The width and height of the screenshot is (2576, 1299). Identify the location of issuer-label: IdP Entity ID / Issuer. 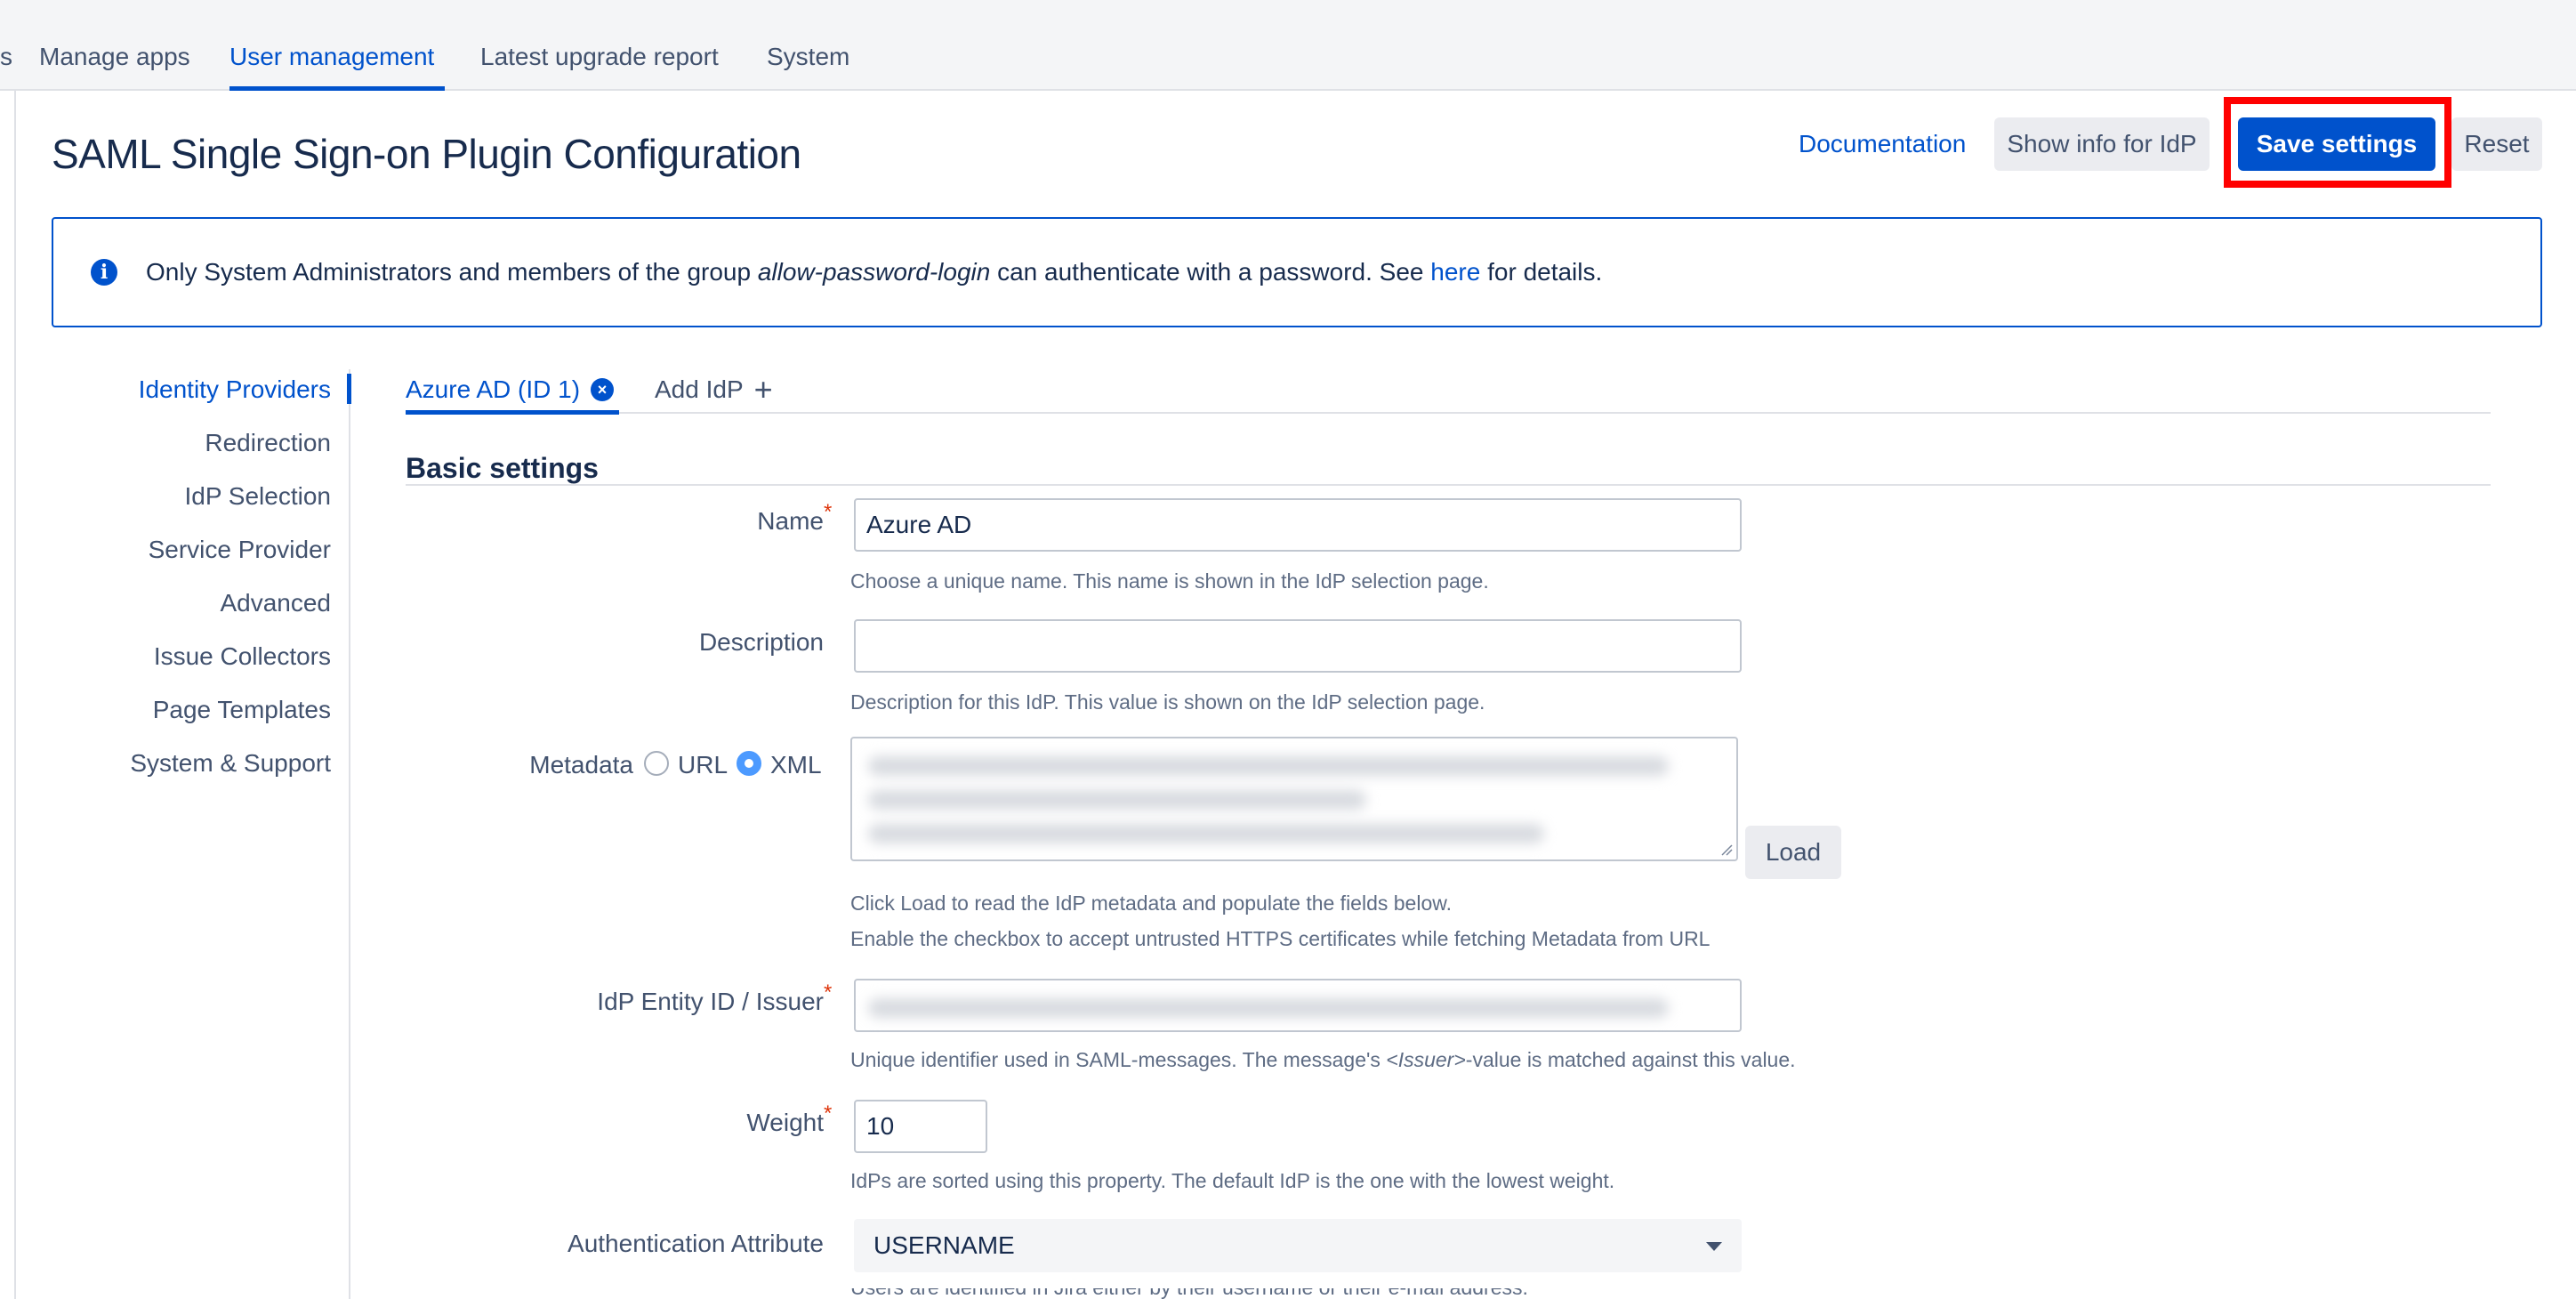
(710, 1001).